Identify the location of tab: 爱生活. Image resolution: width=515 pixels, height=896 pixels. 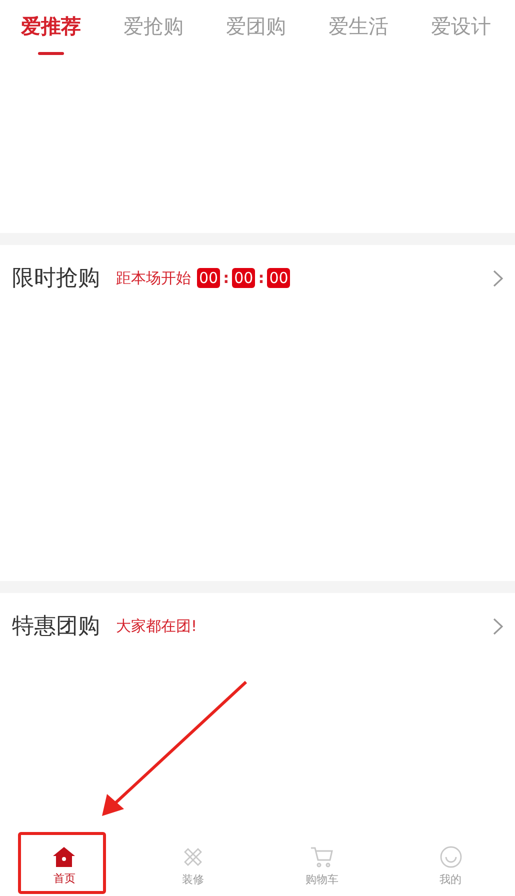
(358, 26).